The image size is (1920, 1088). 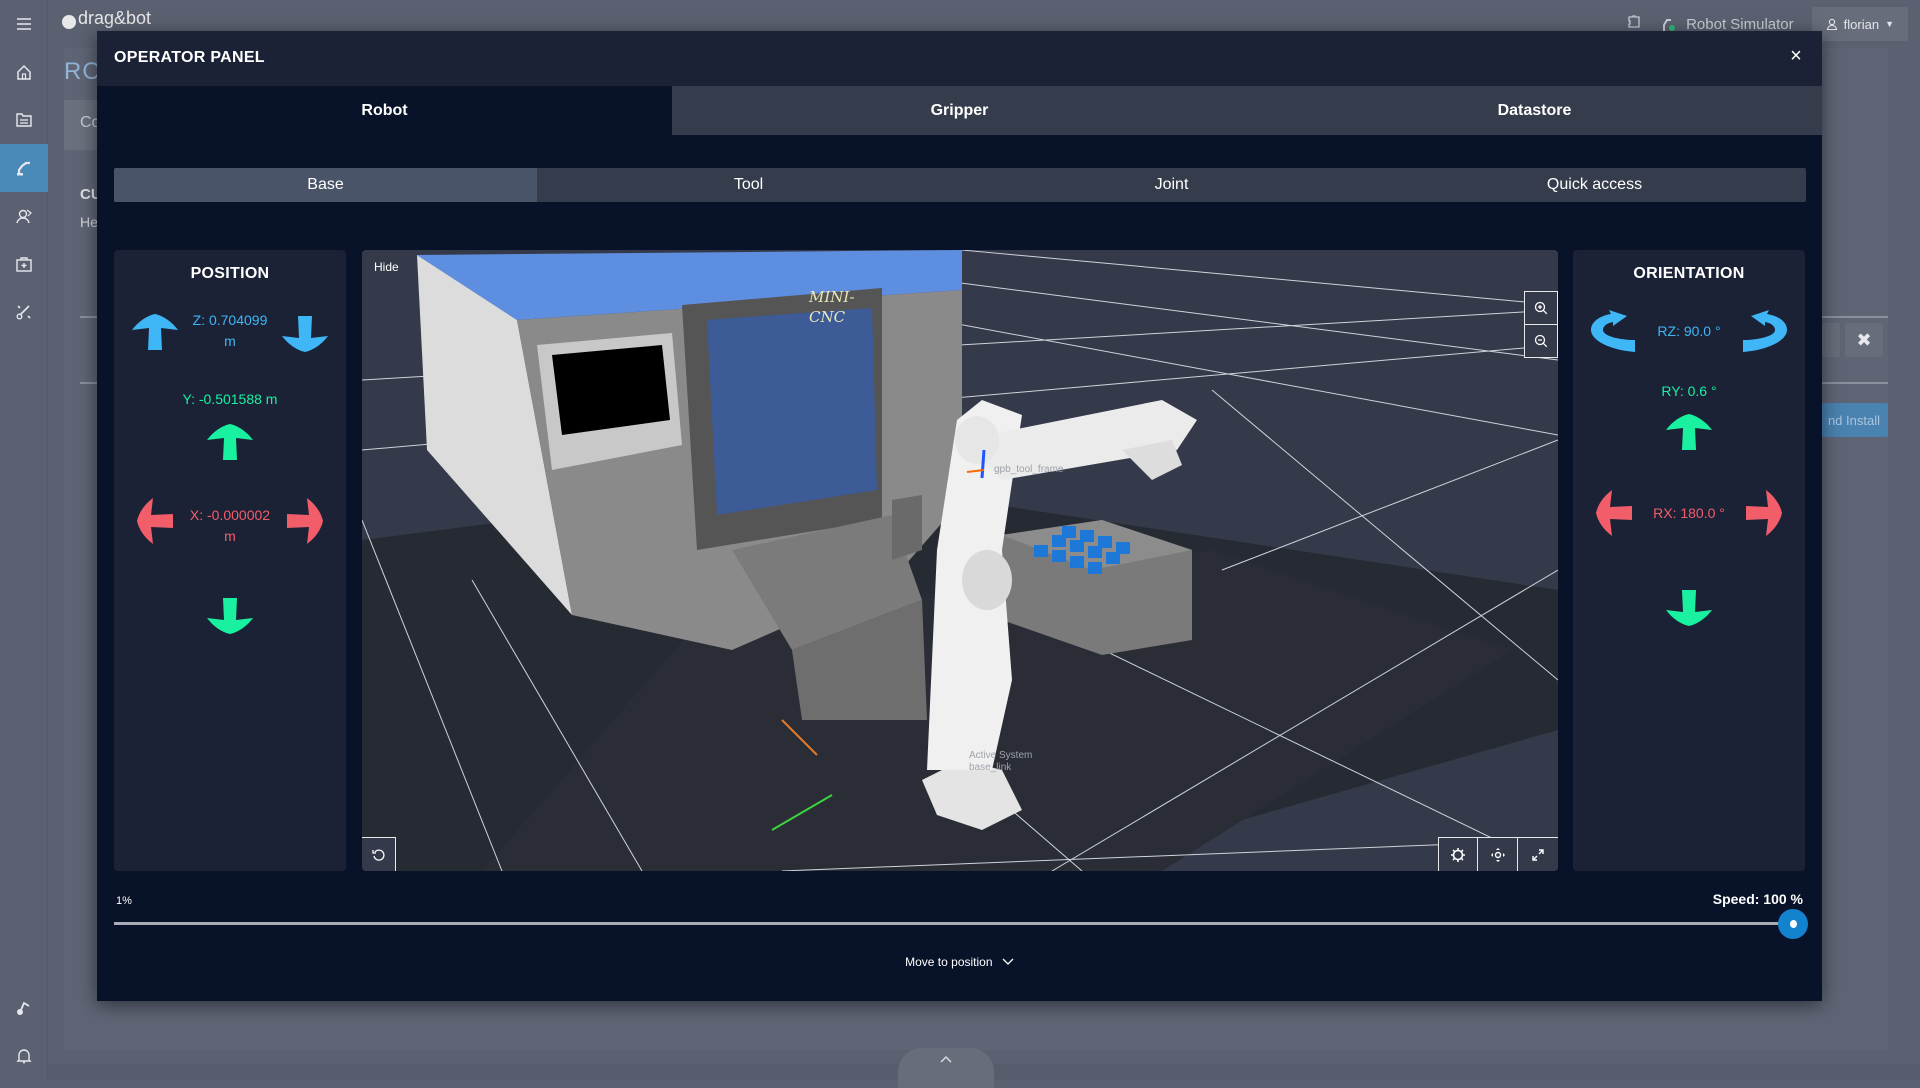 I want to click on rz-cw-button, so click(x=1765, y=332).